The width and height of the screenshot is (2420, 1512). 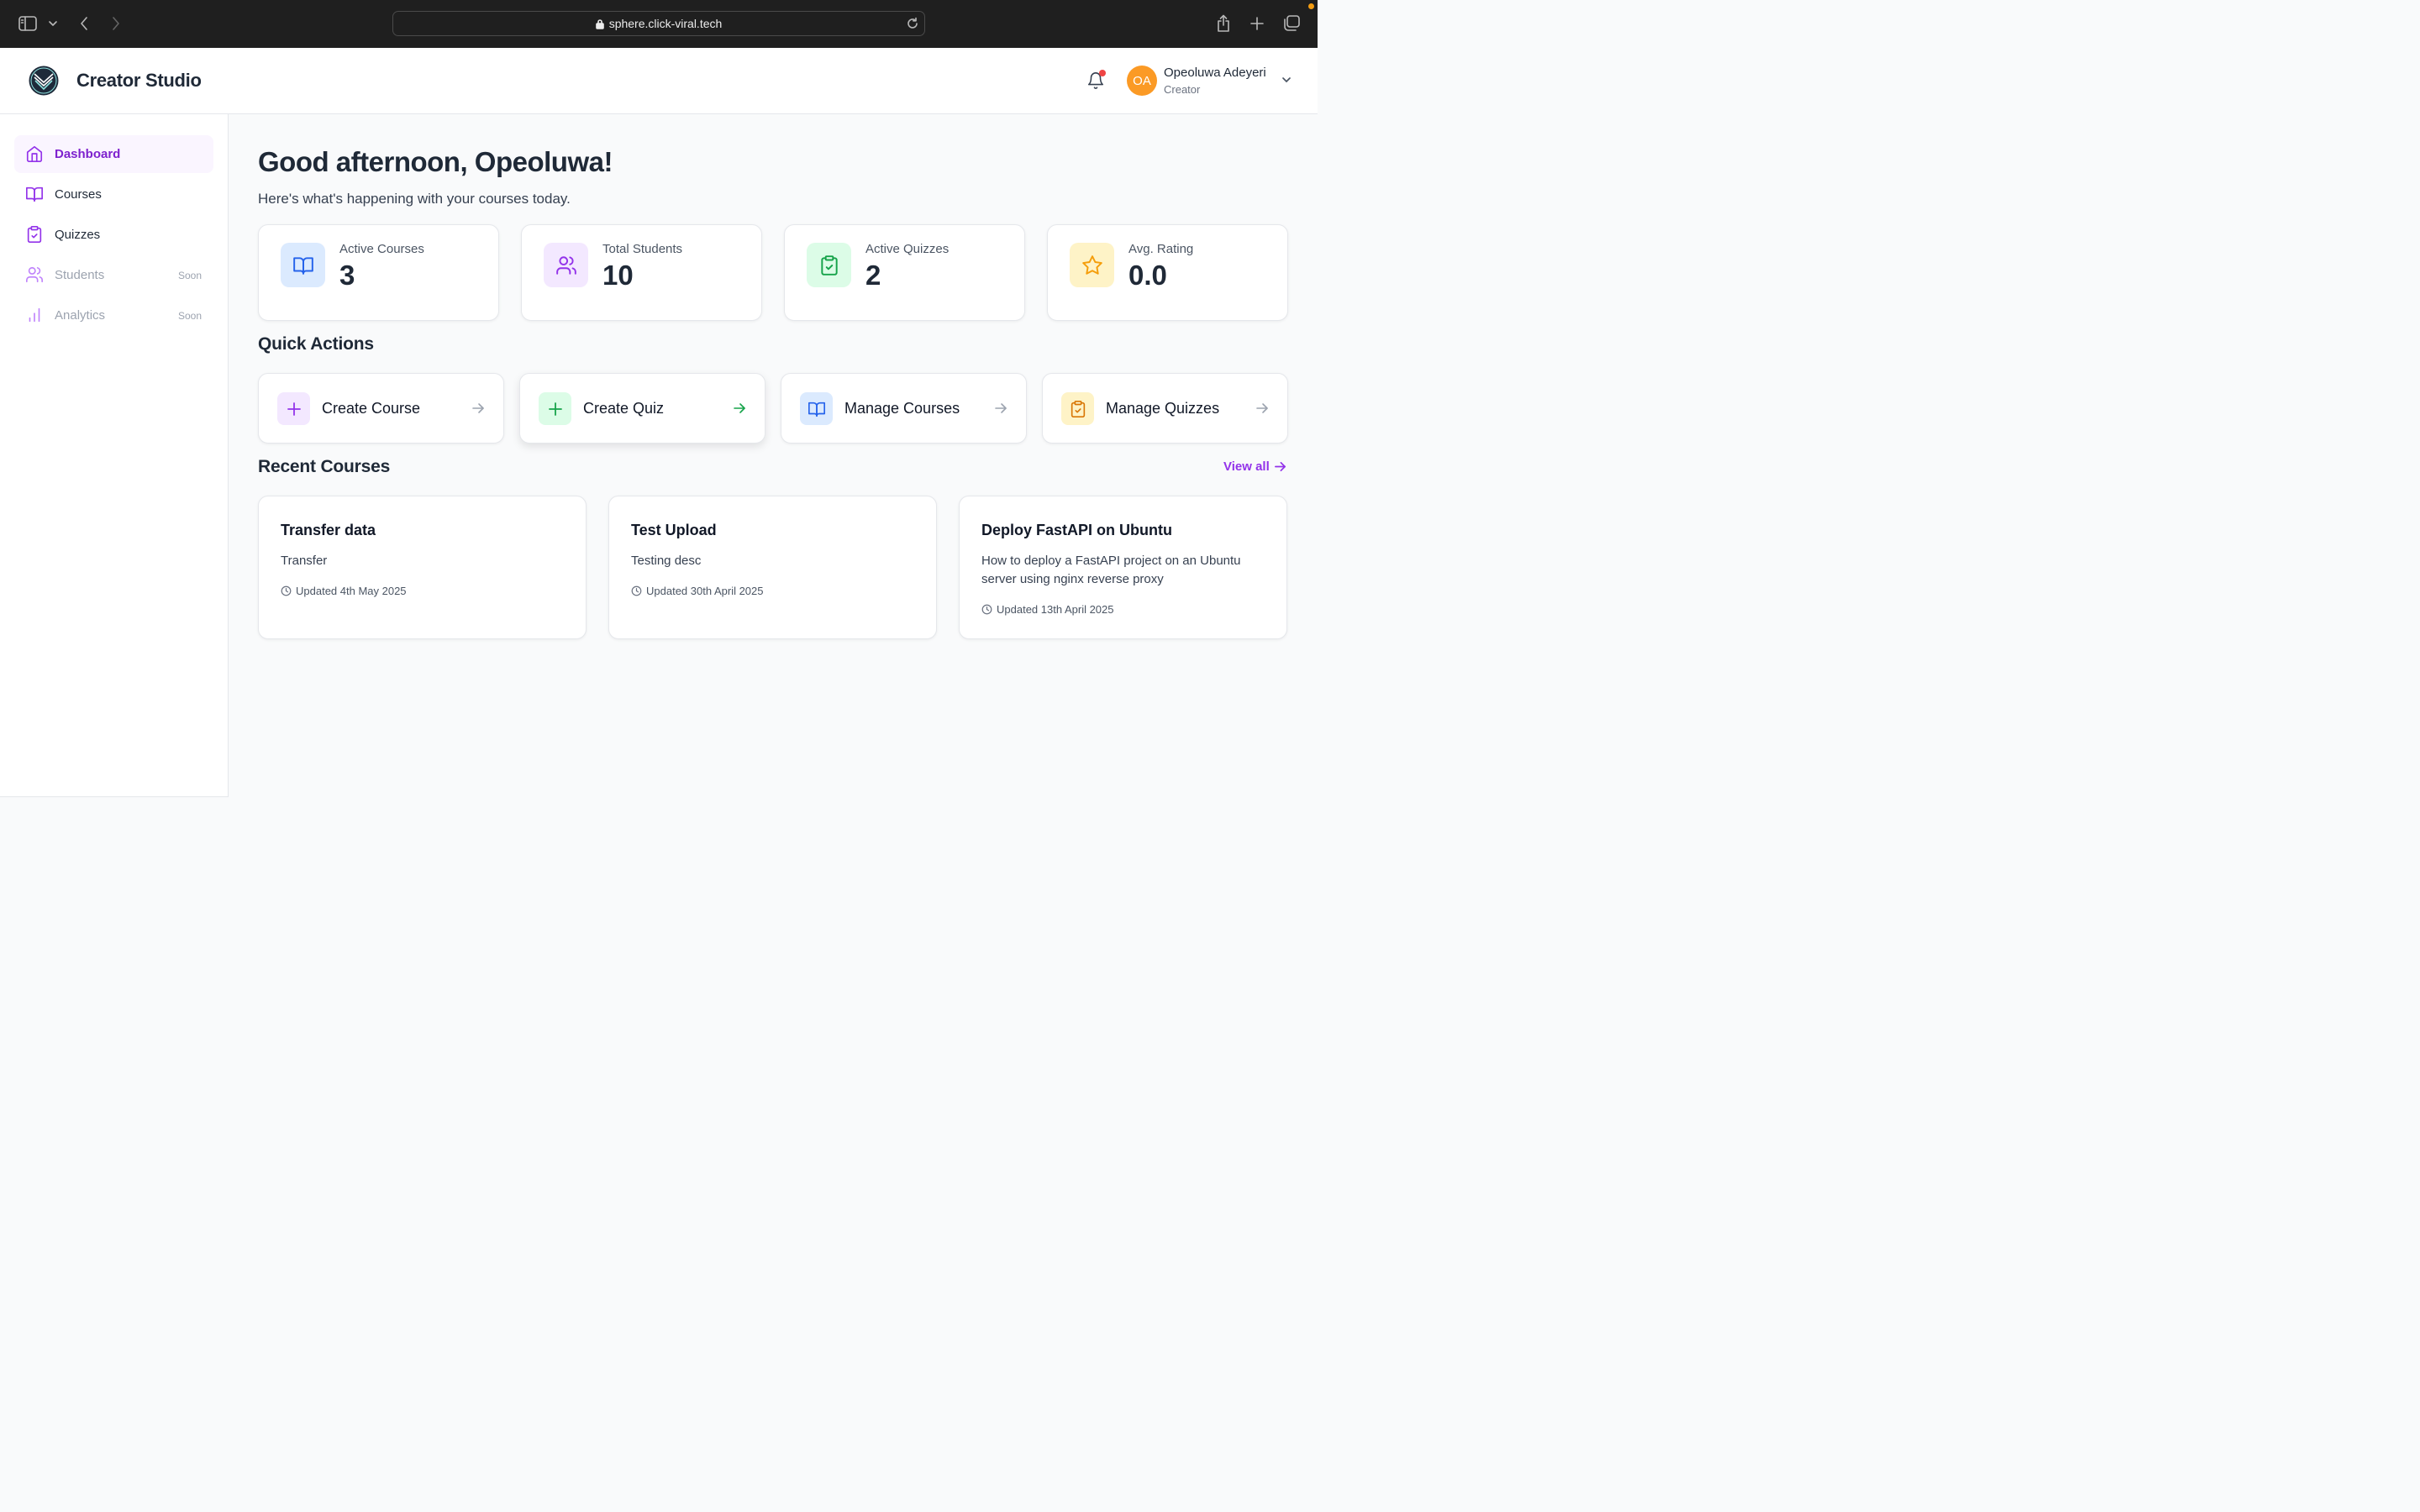 I want to click on action-label: Manage Courses, so click(x=902, y=408).